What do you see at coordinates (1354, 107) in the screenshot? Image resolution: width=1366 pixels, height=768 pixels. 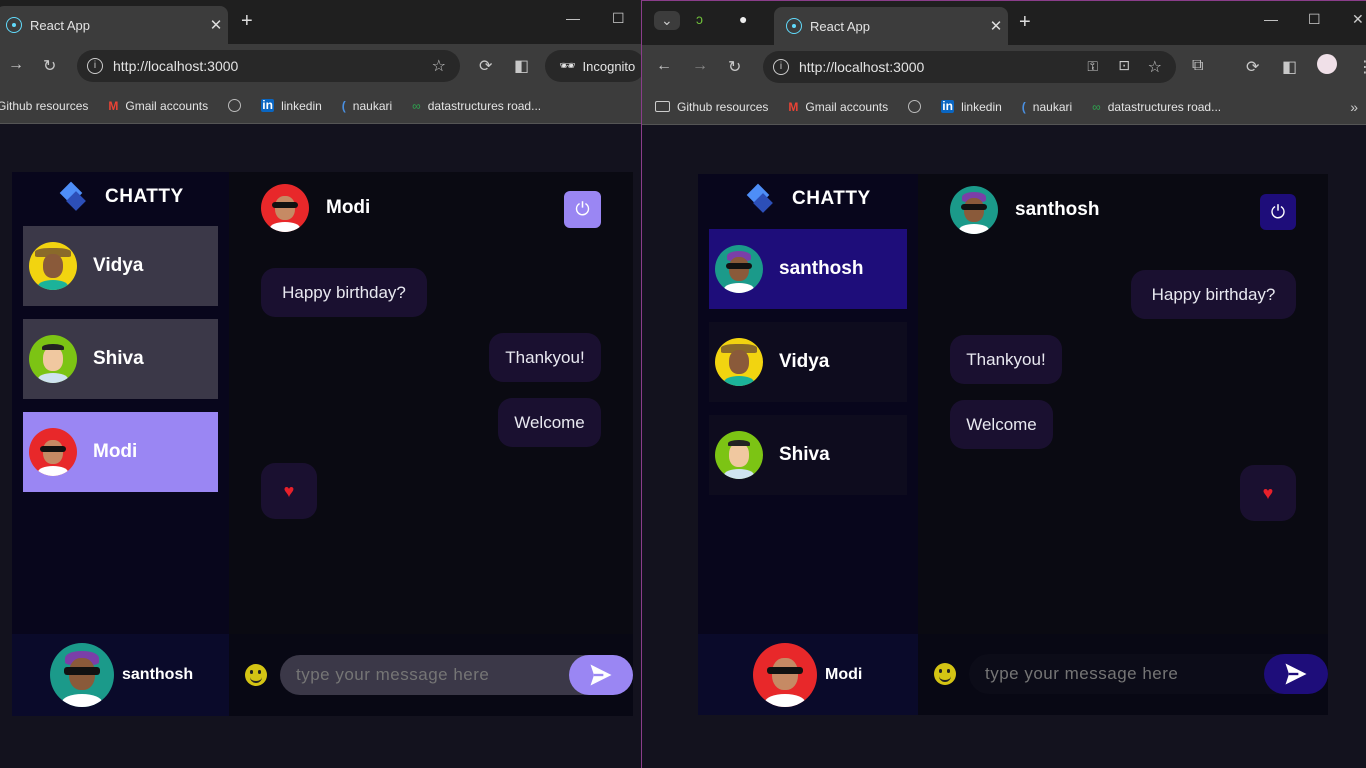 I see `more-bookmarks-icon: »` at bounding box center [1354, 107].